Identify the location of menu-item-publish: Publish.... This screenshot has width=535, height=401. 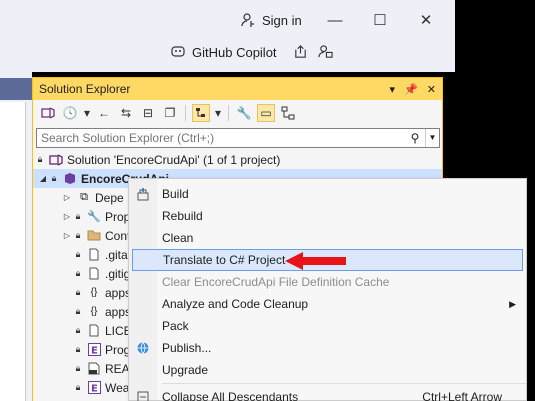
(327, 348).